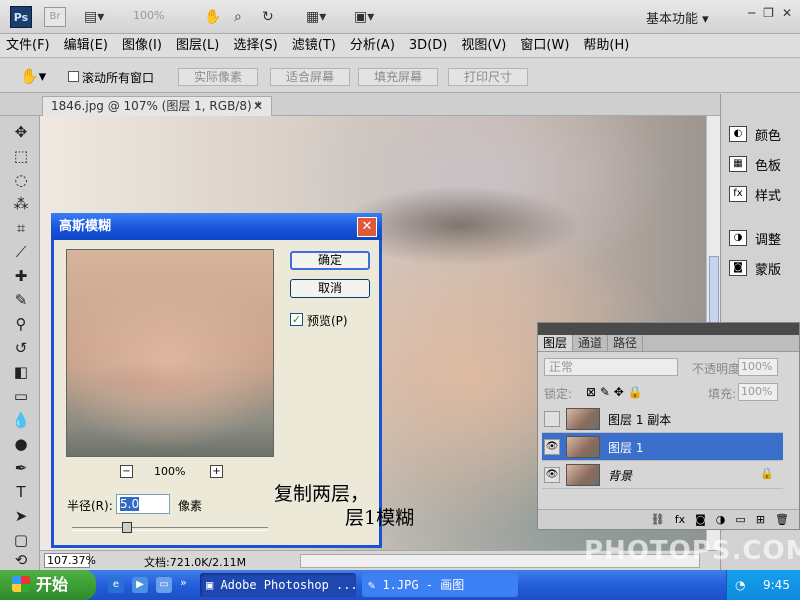 This screenshot has height=600, width=800. What do you see at coordinates (372, 45) in the screenshot?
I see `menu-analysis: 分析(A)` at bounding box center [372, 45].